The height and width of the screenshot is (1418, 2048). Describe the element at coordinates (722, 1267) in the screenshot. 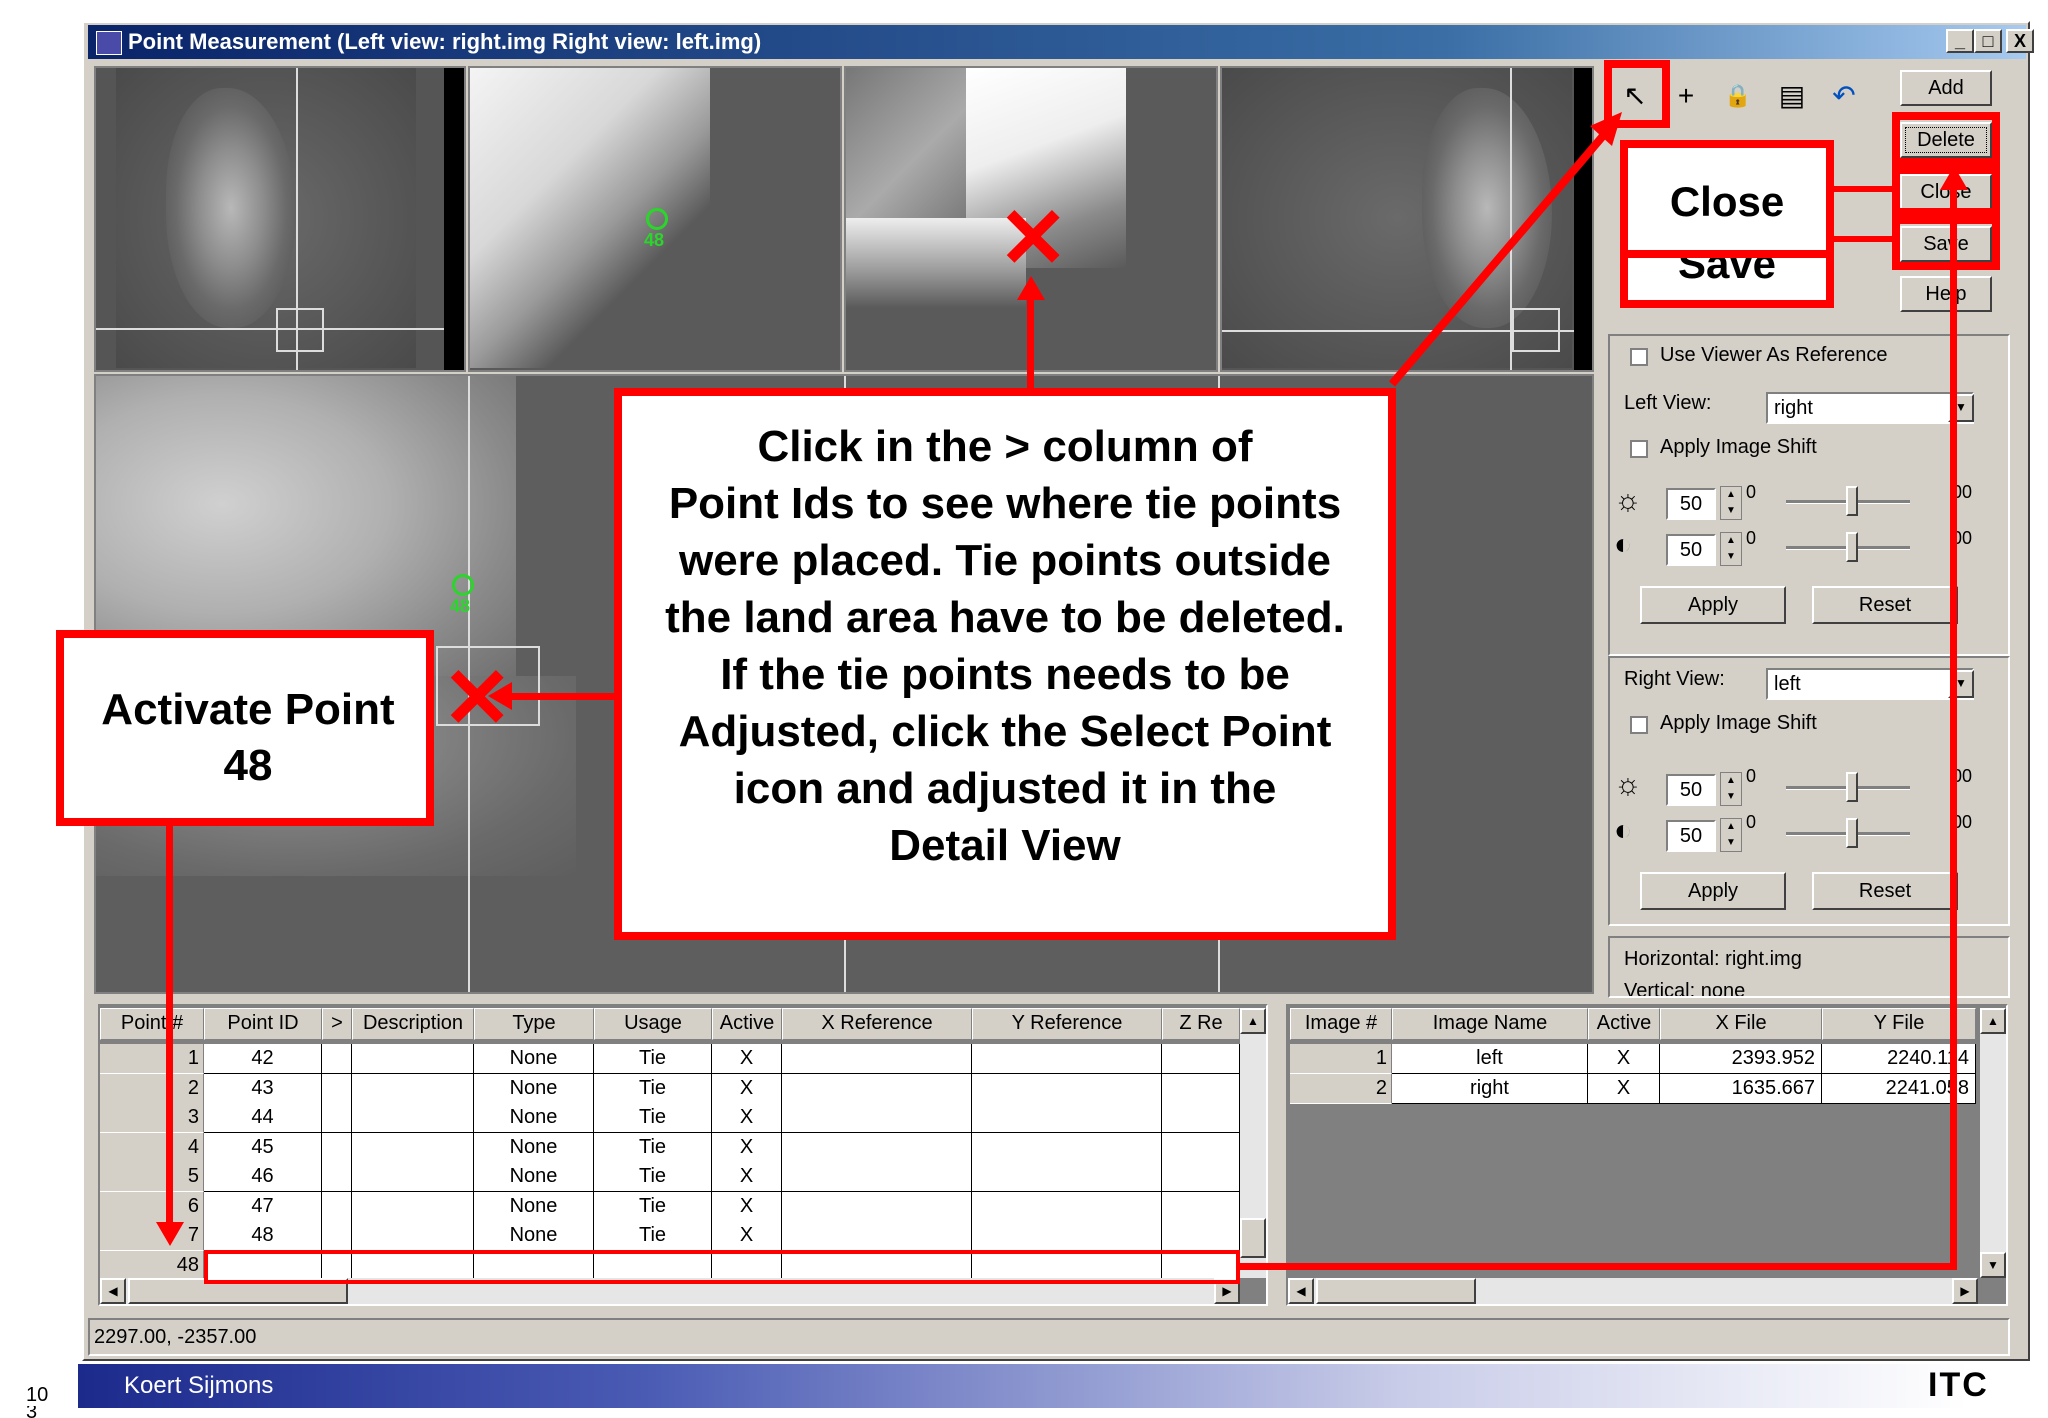

I see `row-48-highlight` at that location.